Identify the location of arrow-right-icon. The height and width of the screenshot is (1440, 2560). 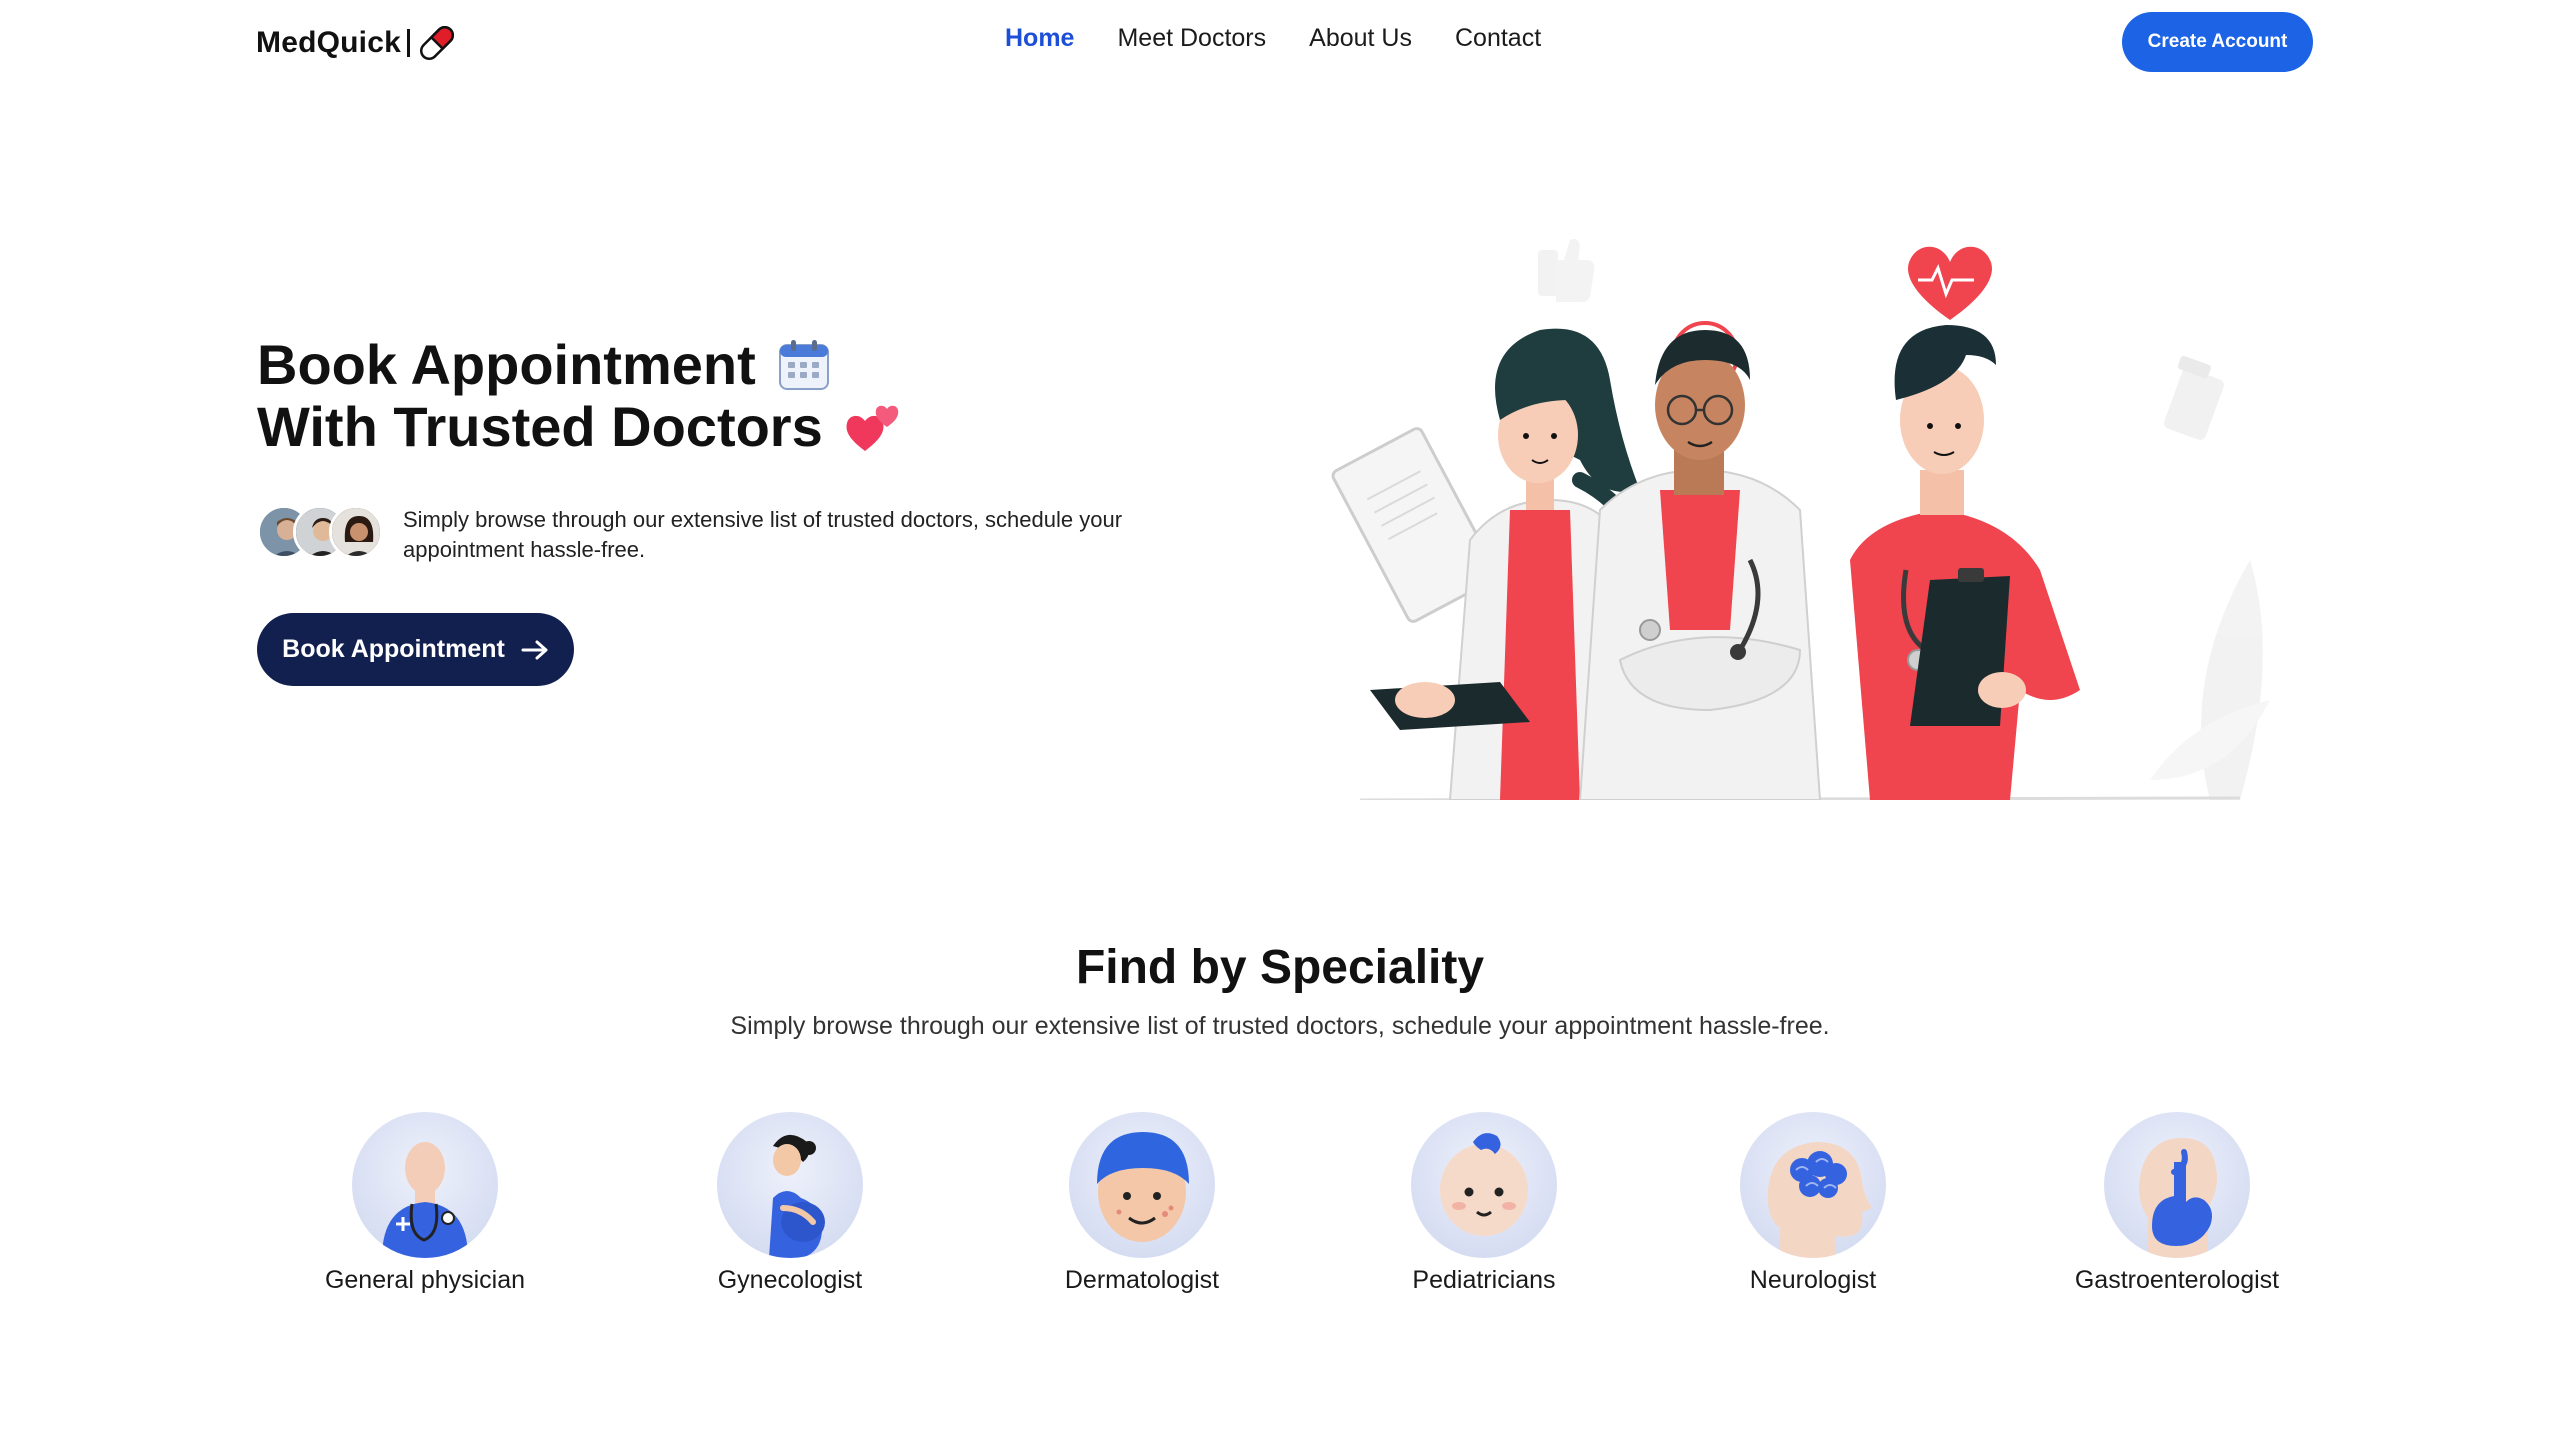
(534, 649).